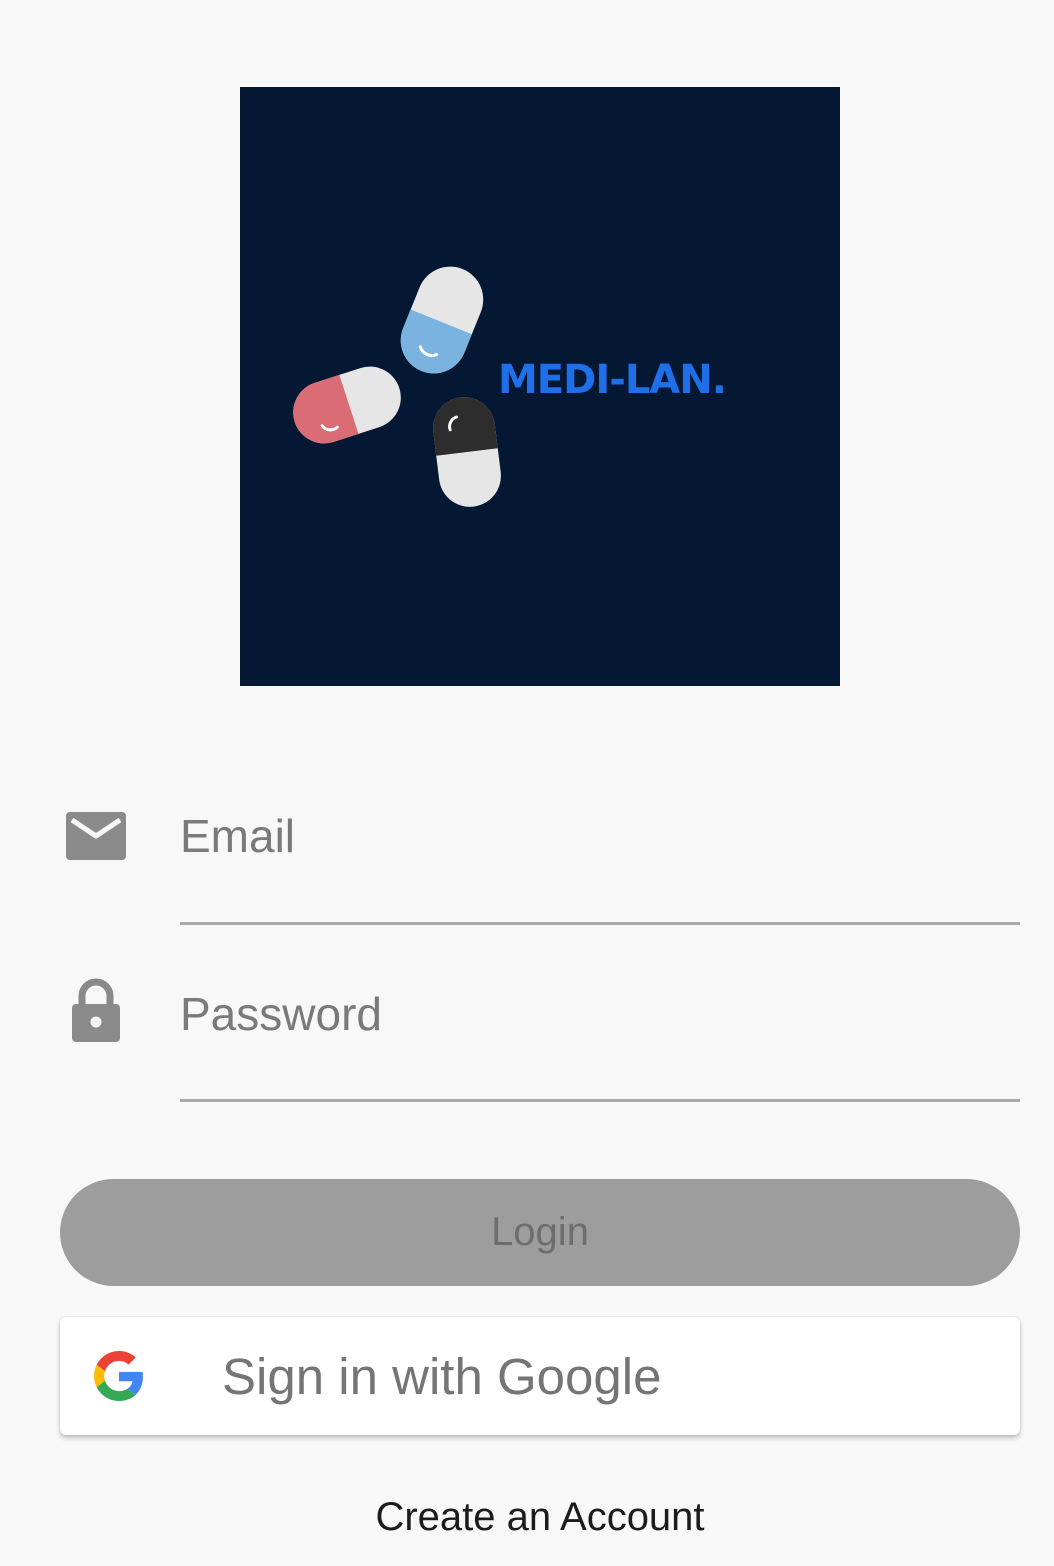 The height and width of the screenshot is (1566, 1054). Describe the element at coordinates (96, 1010) in the screenshot. I see `lock-icon` at that location.